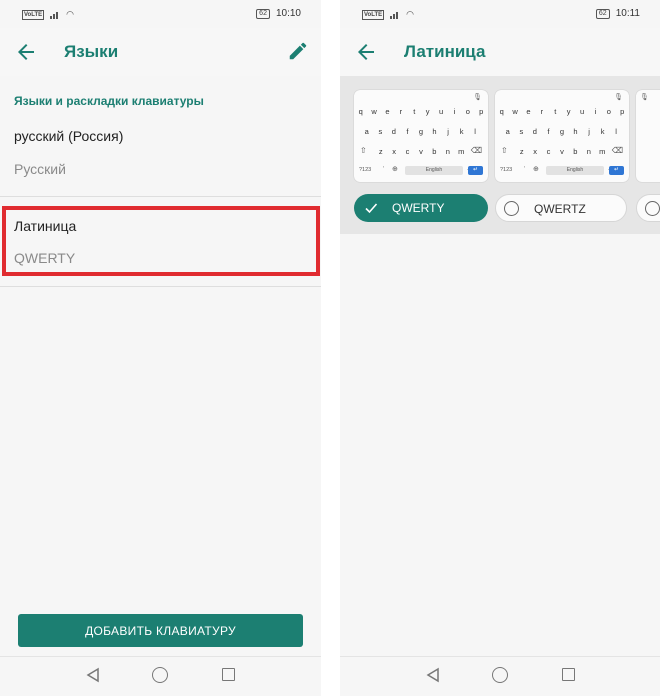 Image resolution: width=660 pixels, height=696 pixels. What do you see at coordinates (622, 111) in the screenshot?
I see `key: p` at bounding box center [622, 111].